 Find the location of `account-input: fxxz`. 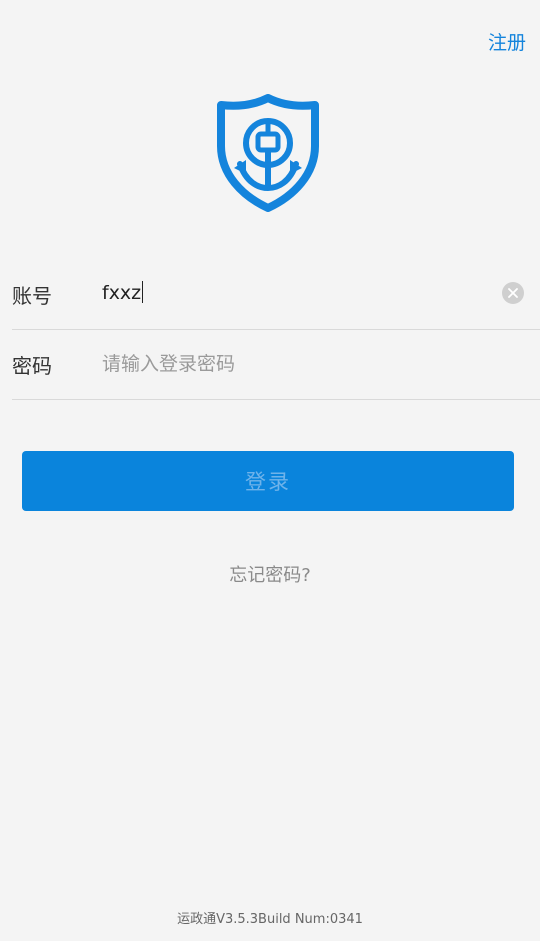

account-input: fxxz is located at coordinates (123, 292).